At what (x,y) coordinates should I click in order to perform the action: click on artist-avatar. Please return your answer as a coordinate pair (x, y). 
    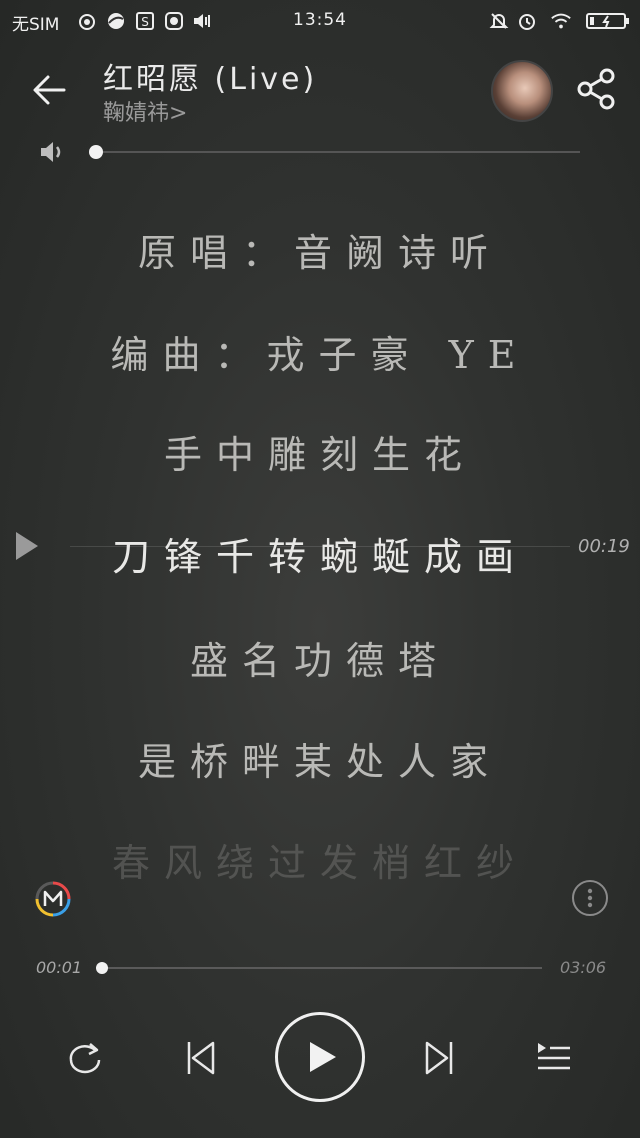
    Looking at the image, I should click on (522, 91).